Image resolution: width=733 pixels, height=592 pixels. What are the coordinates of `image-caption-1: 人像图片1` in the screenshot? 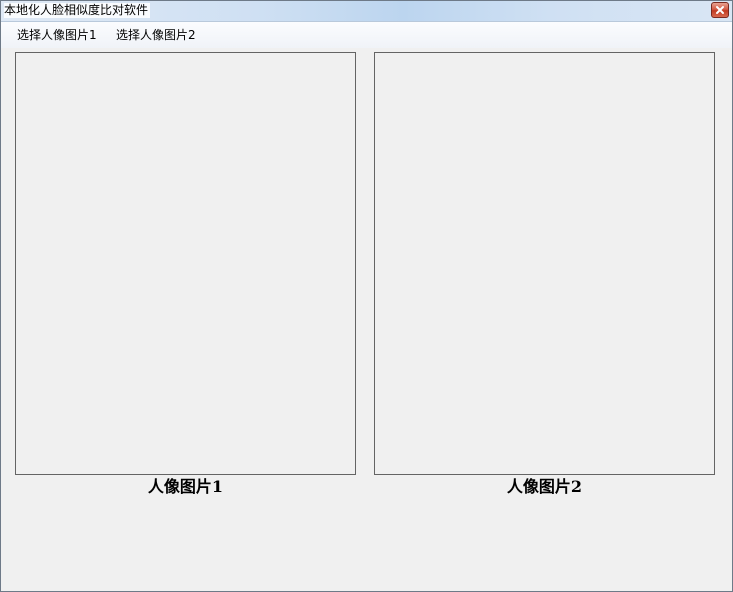 It's located at (185, 486).